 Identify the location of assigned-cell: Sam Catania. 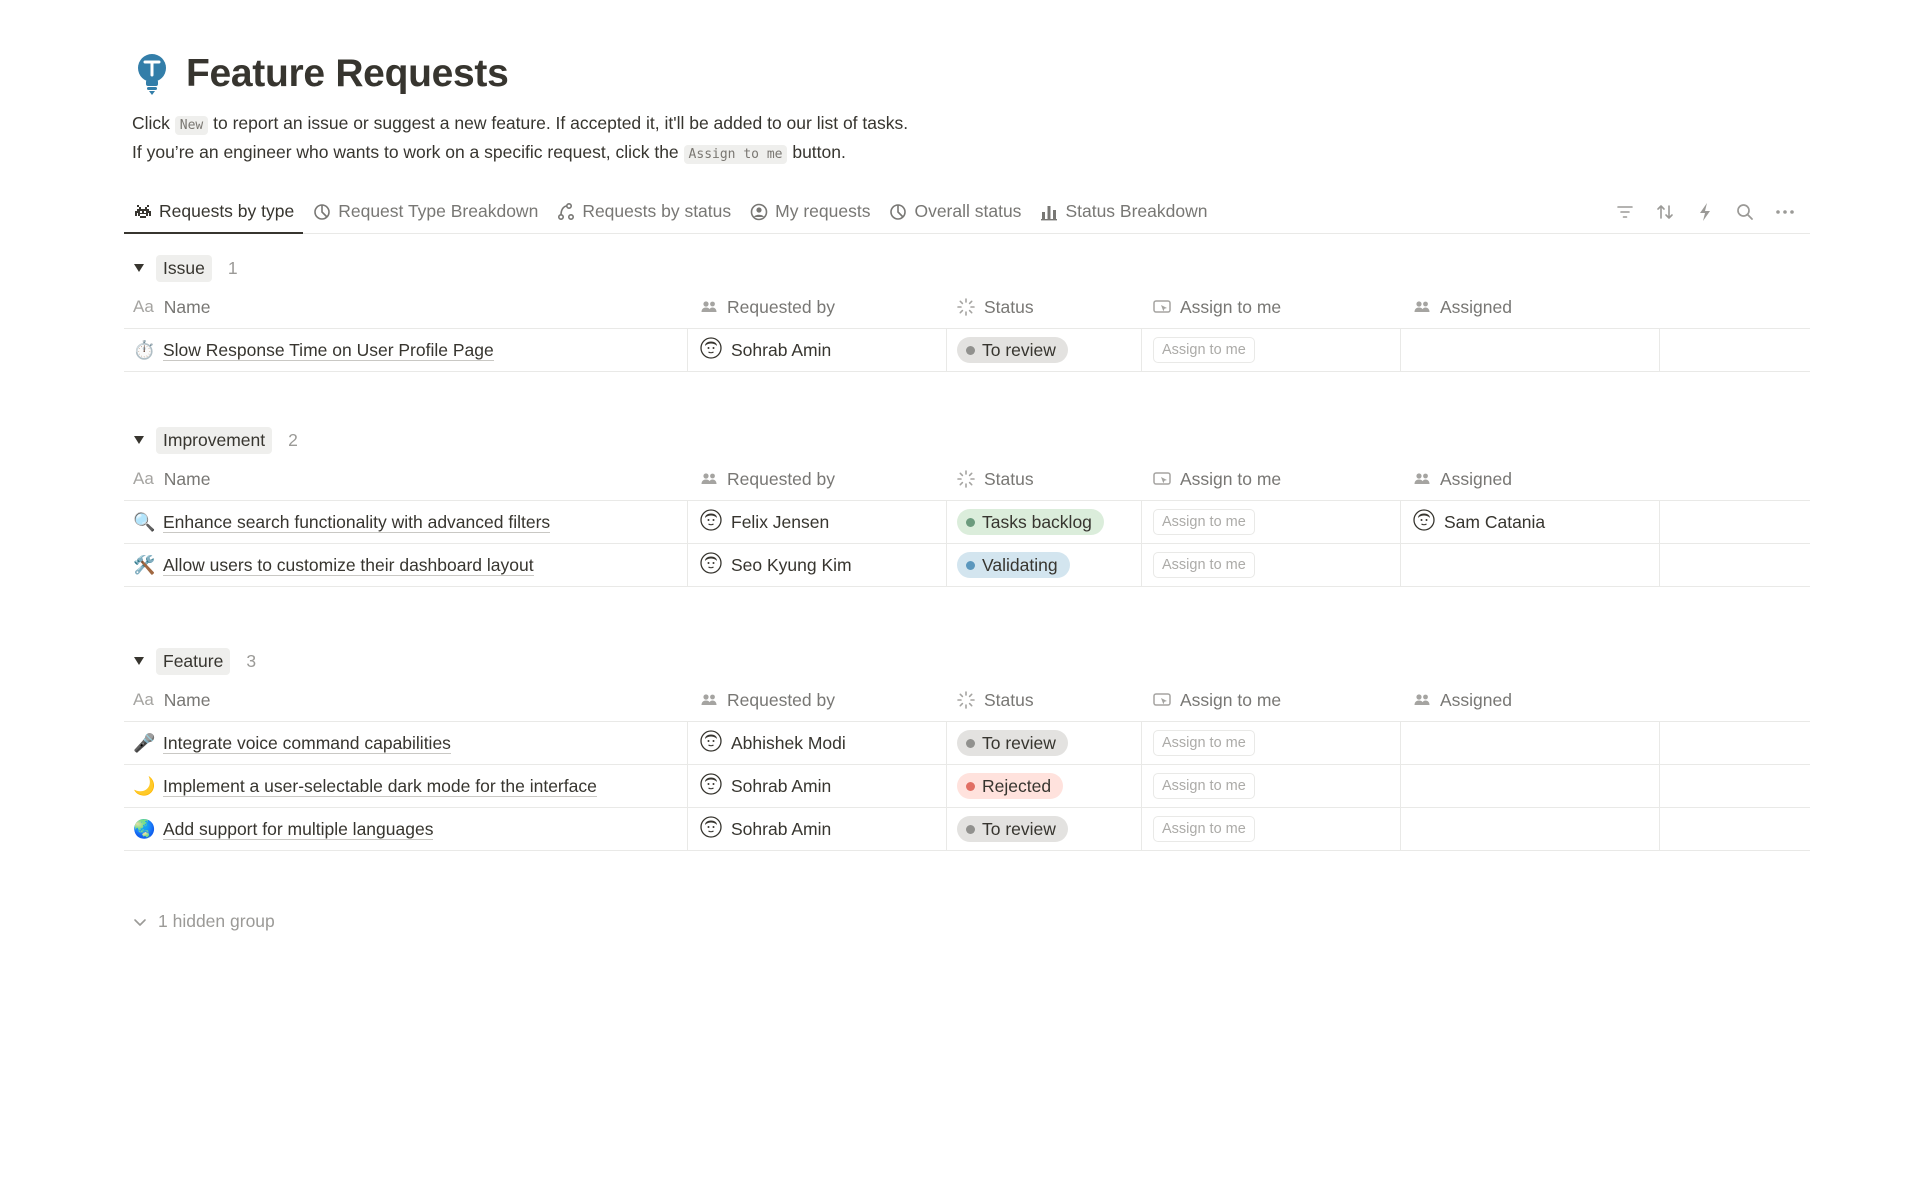
(1529, 522).